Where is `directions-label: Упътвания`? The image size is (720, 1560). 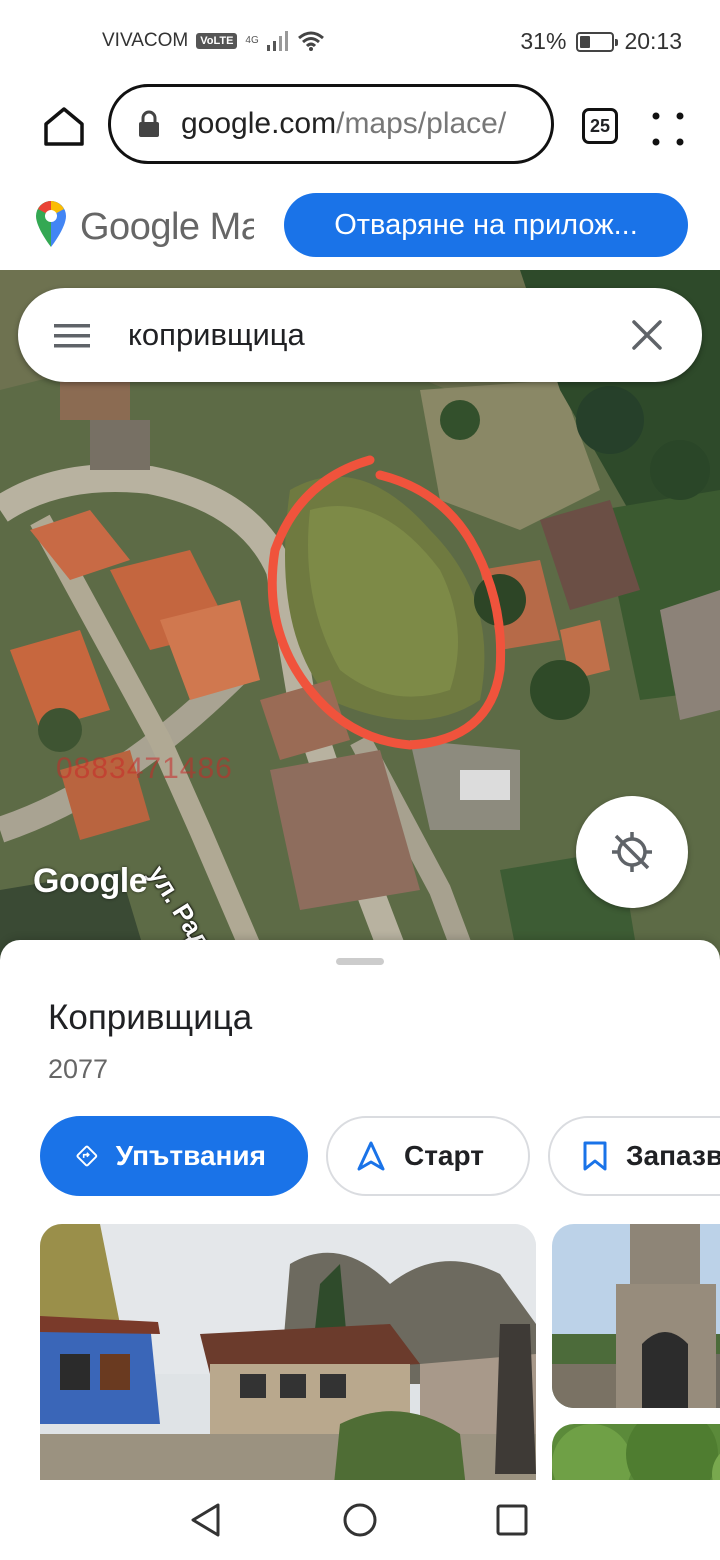 directions-label: Упътвания is located at coordinates (190, 1155).